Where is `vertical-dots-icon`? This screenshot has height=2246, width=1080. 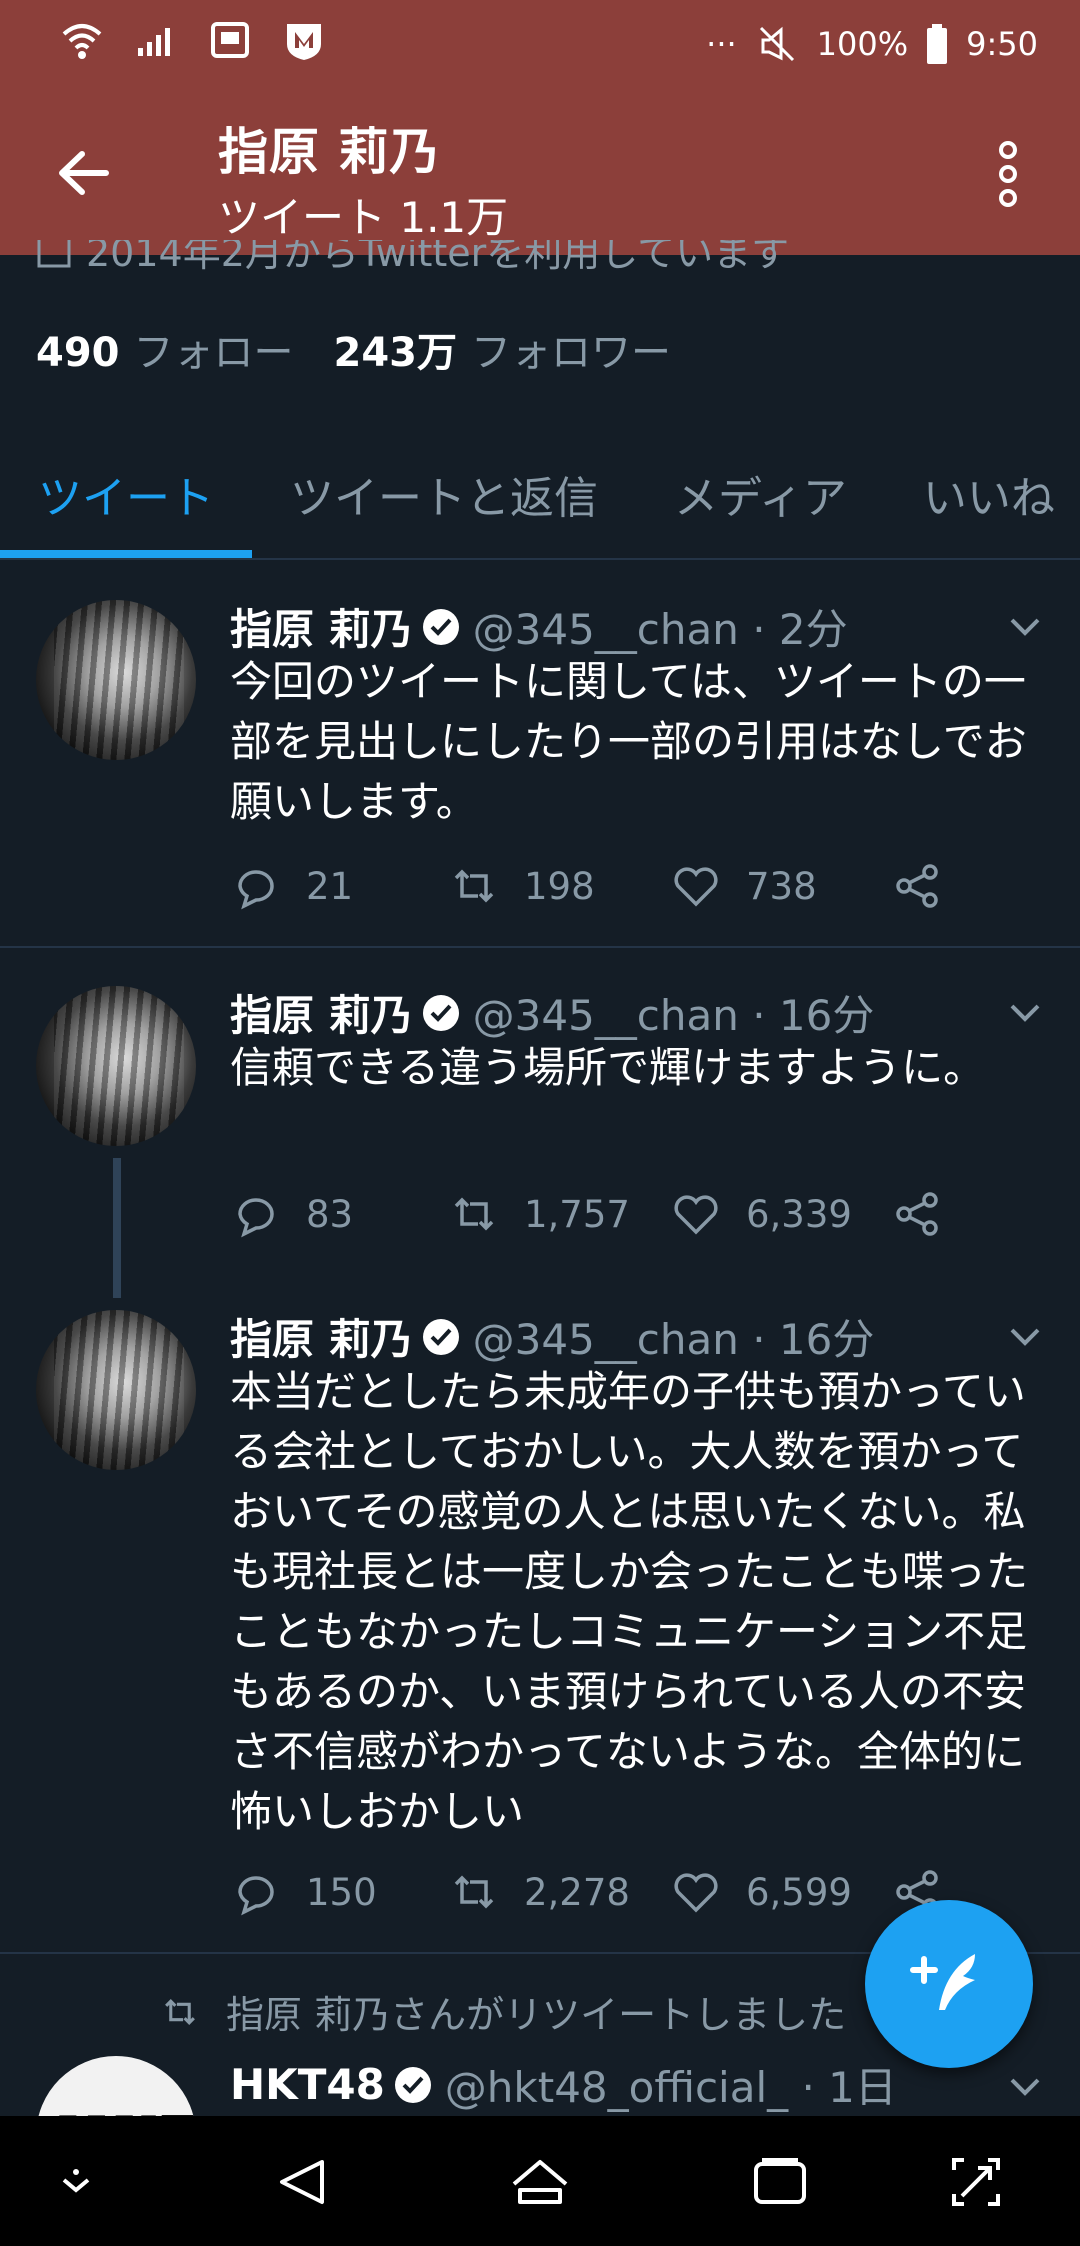 vertical-dots-icon is located at coordinates (1008, 174).